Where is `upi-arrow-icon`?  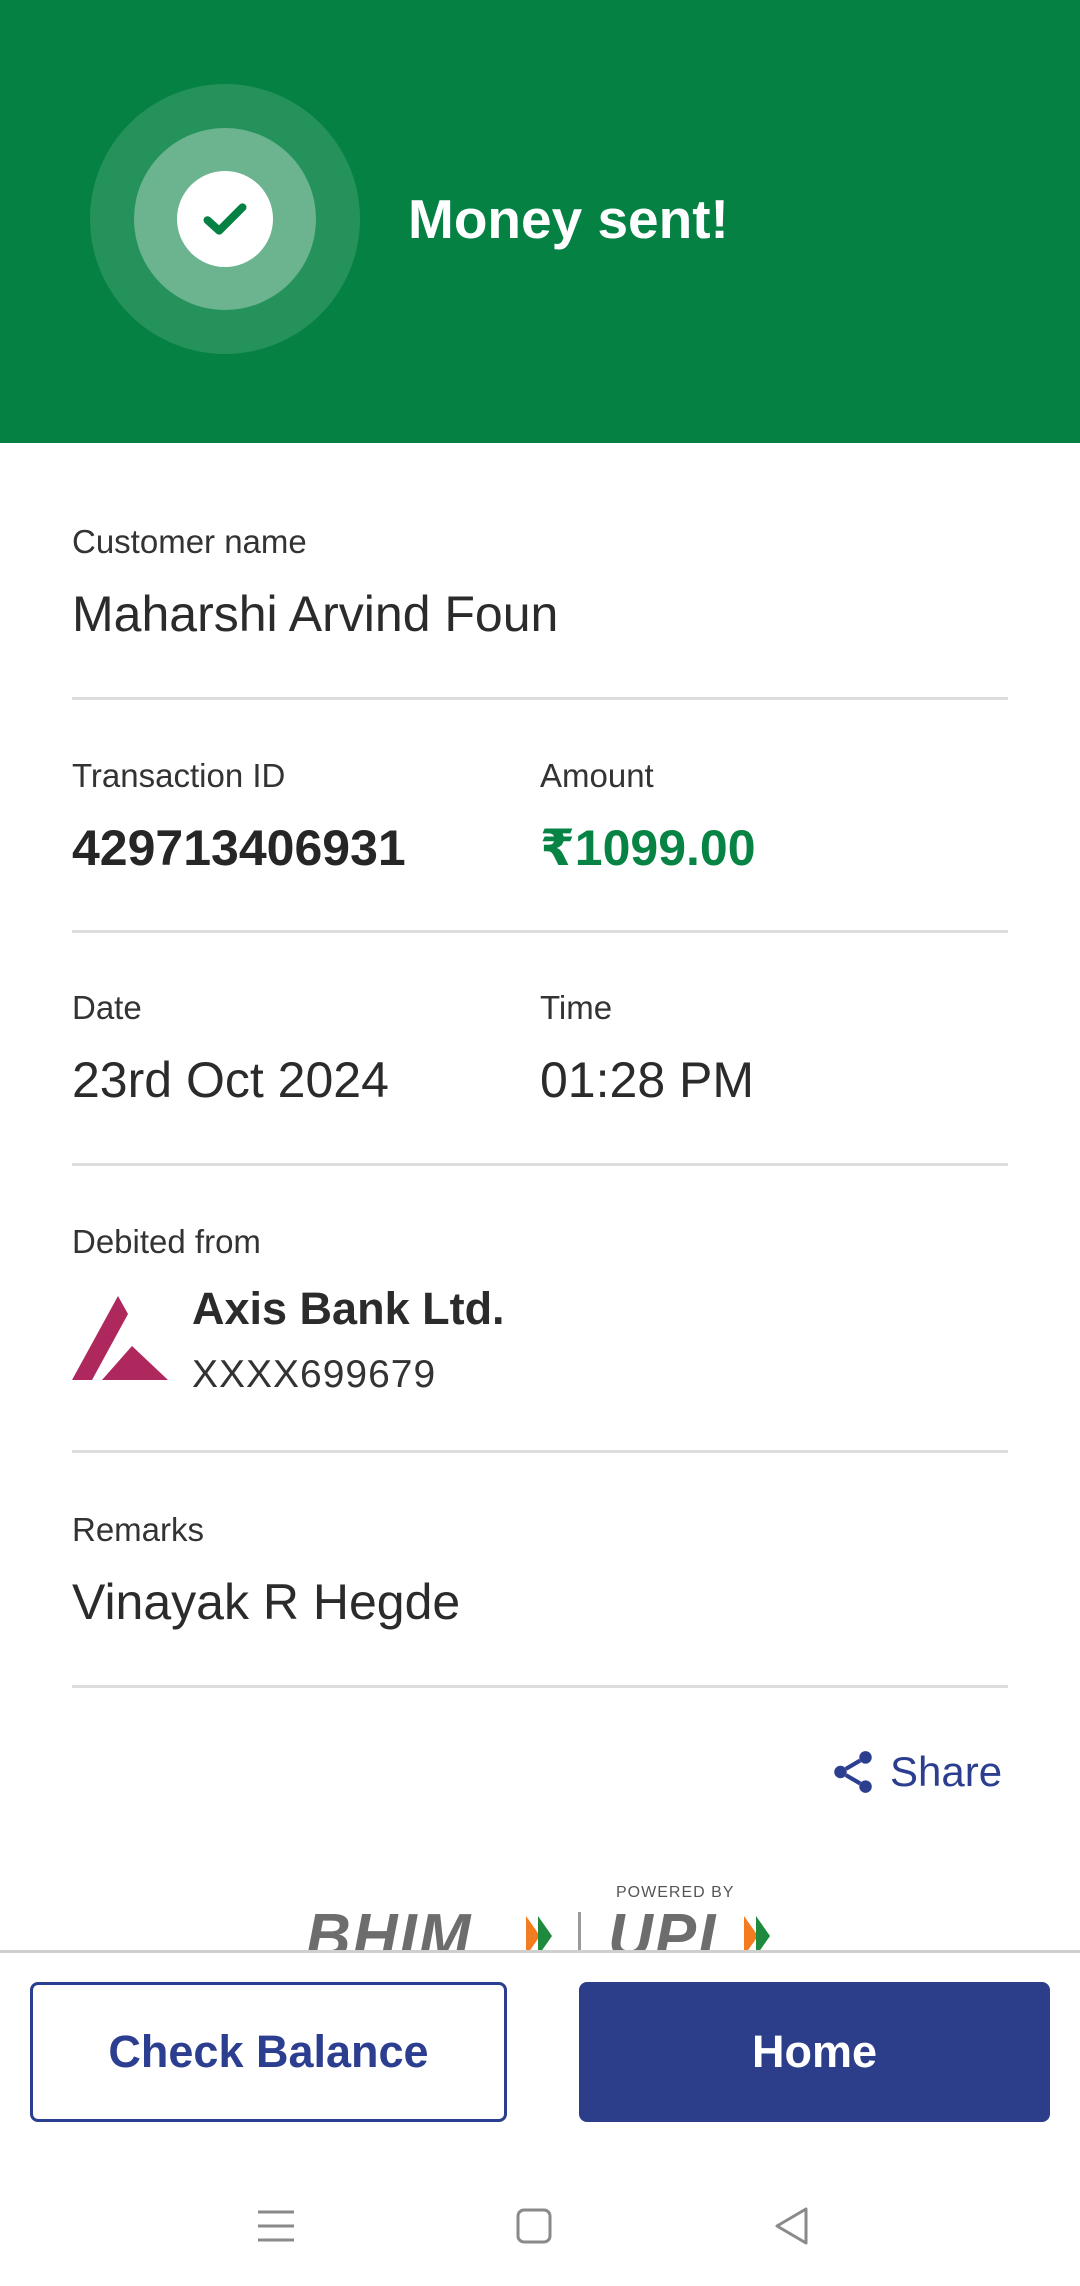
upi-arrow-icon is located at coordinates (757, 1933).